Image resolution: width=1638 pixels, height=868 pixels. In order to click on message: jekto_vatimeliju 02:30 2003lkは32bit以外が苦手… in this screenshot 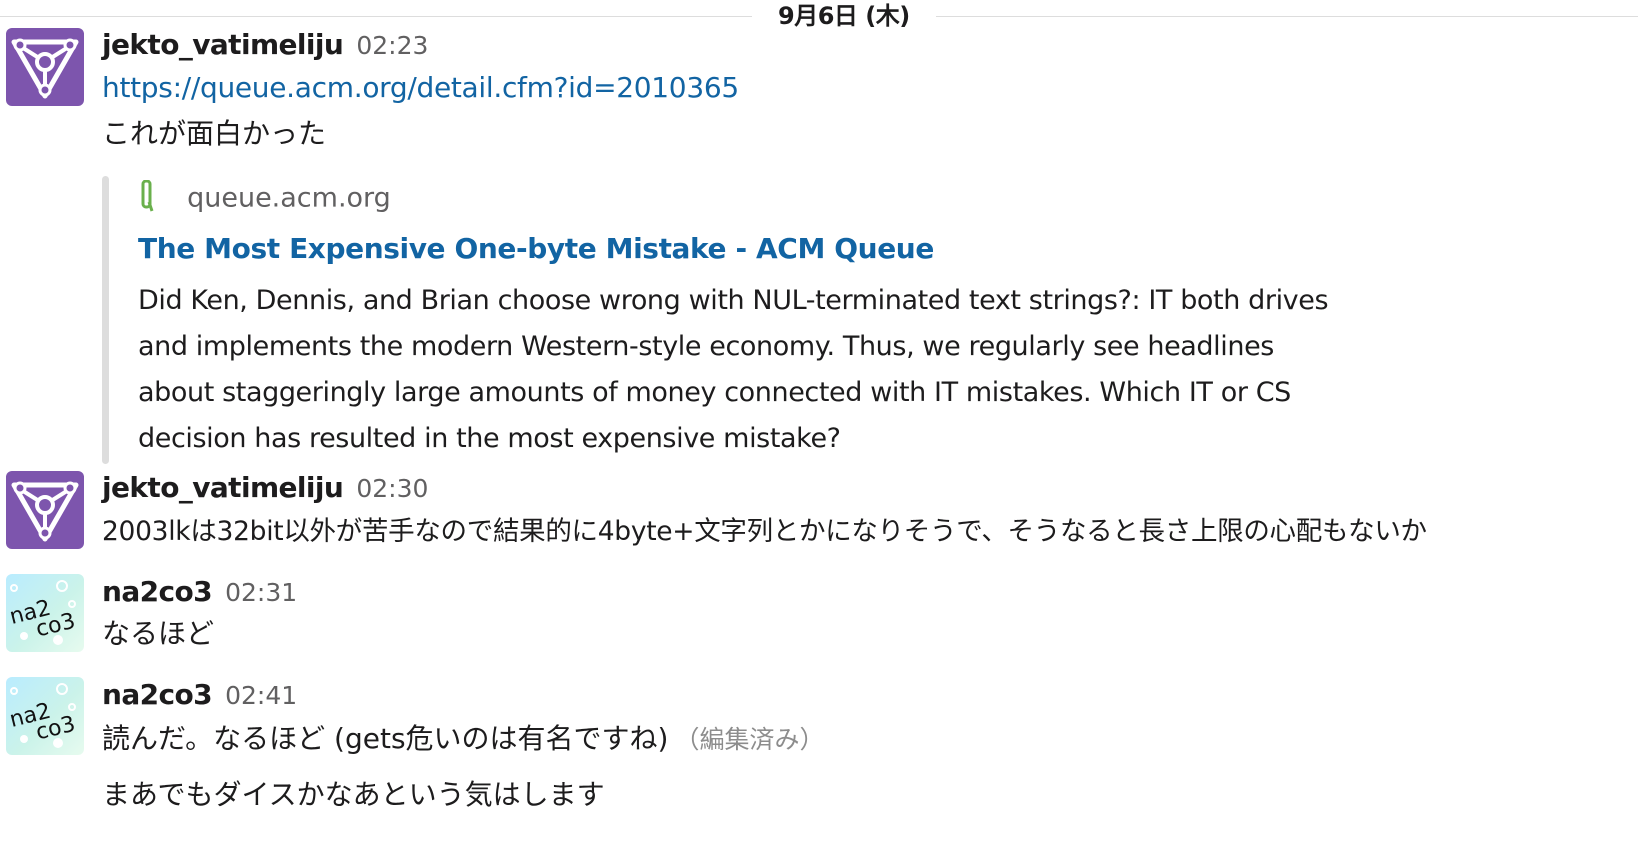, I will do `click(819, 518)`.